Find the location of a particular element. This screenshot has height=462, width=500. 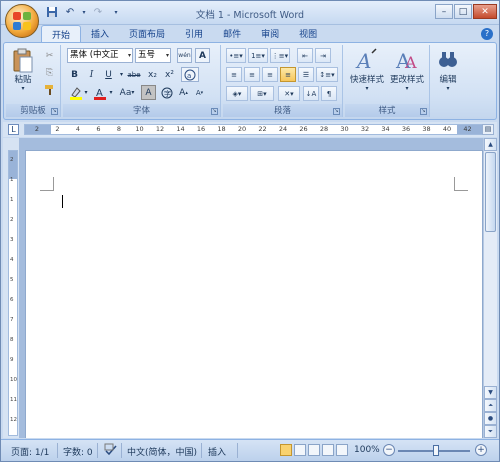

word-count: 字数: 0 is located at coordinates (78, 451).